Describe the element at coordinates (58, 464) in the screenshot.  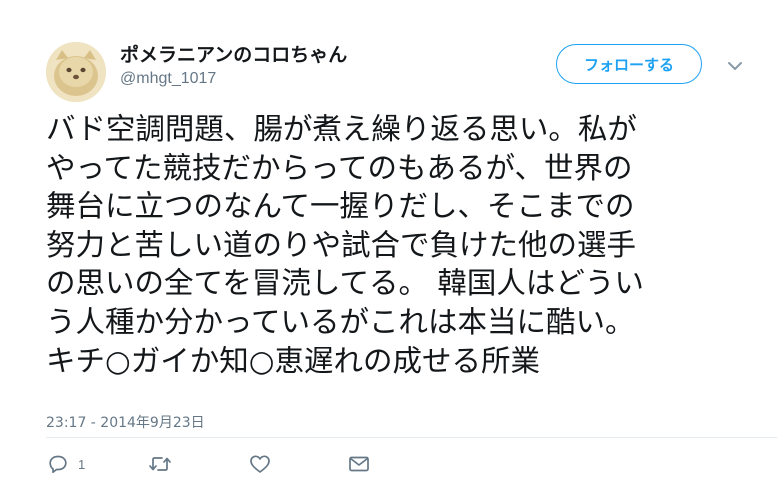
I see `reply-icon` at that location.